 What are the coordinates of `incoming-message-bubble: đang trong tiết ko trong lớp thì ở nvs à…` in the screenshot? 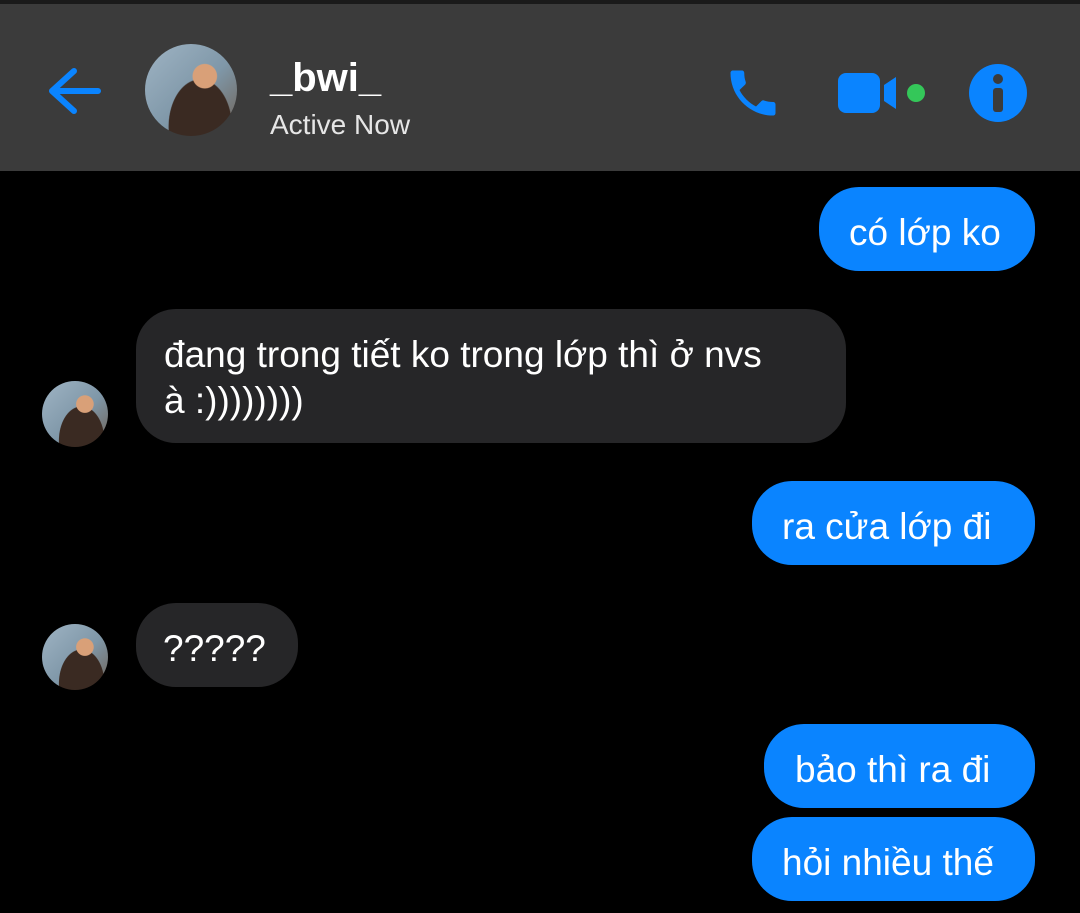 It's located at (491, 376).